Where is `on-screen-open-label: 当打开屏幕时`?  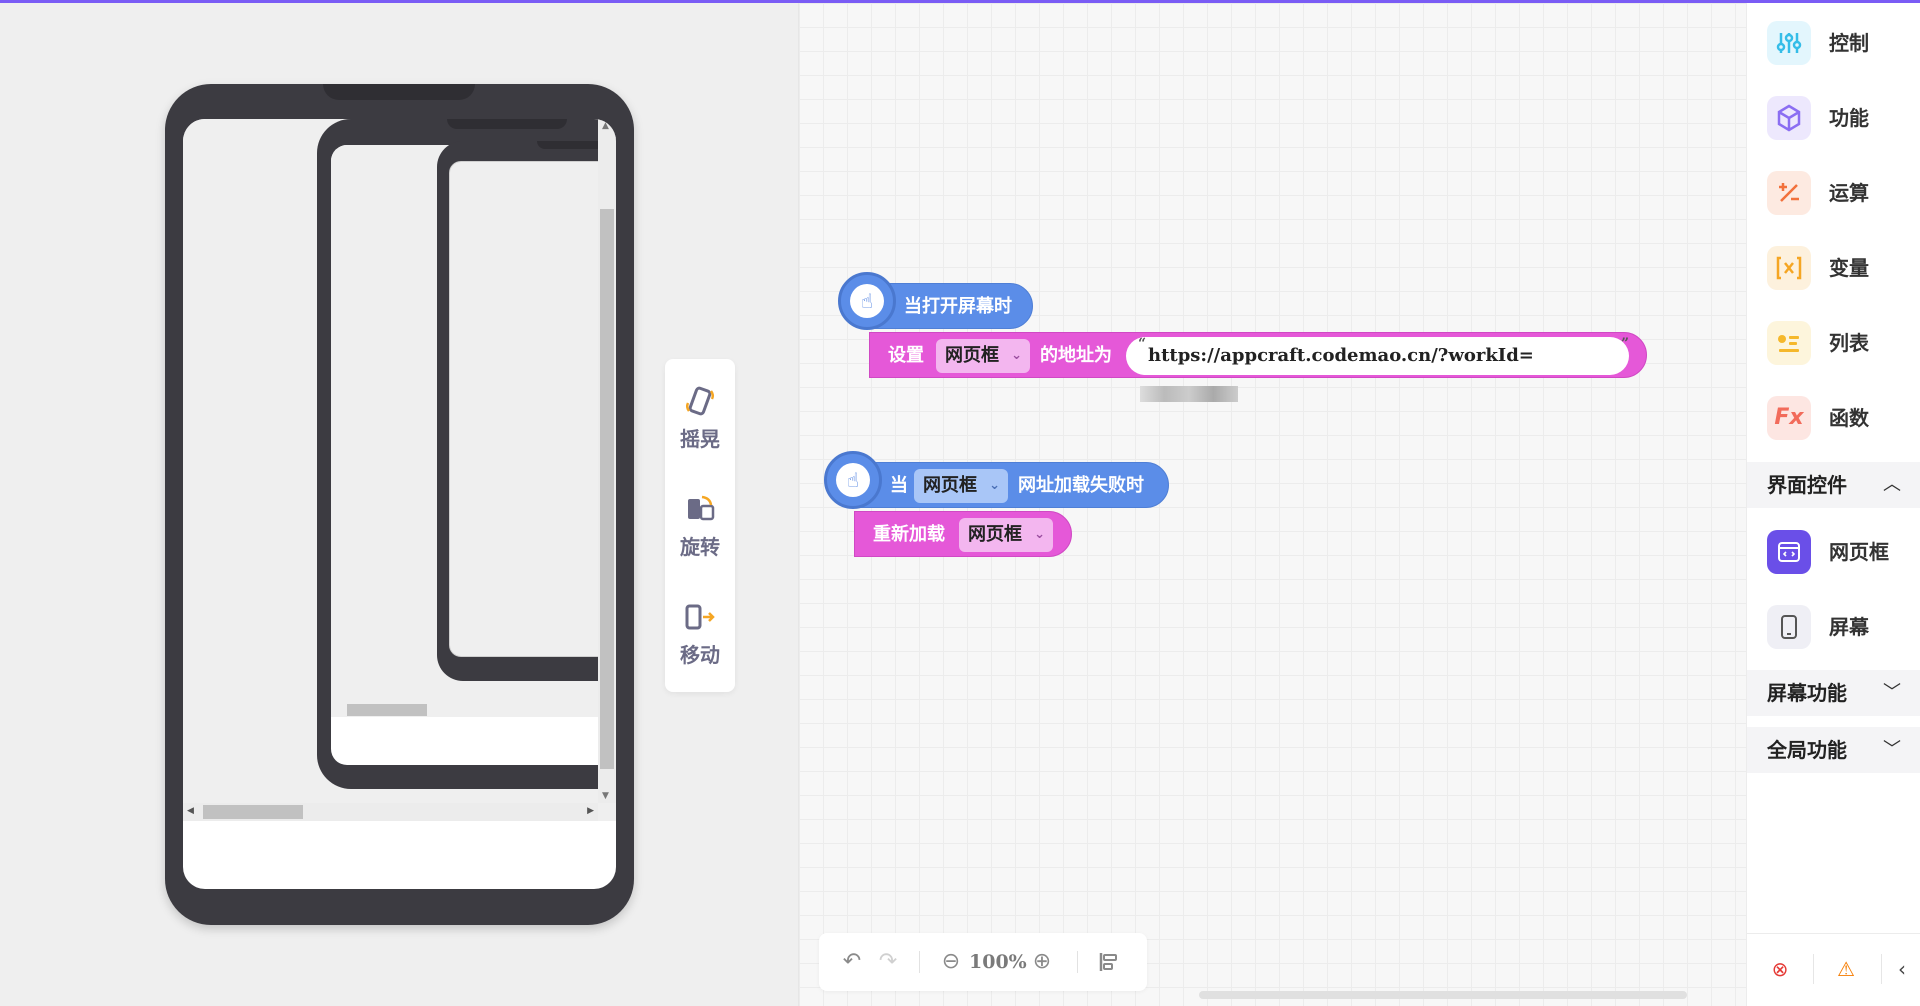
on-screen-open-label: 当打开屏幕时 is located at coordinates (958, 306).